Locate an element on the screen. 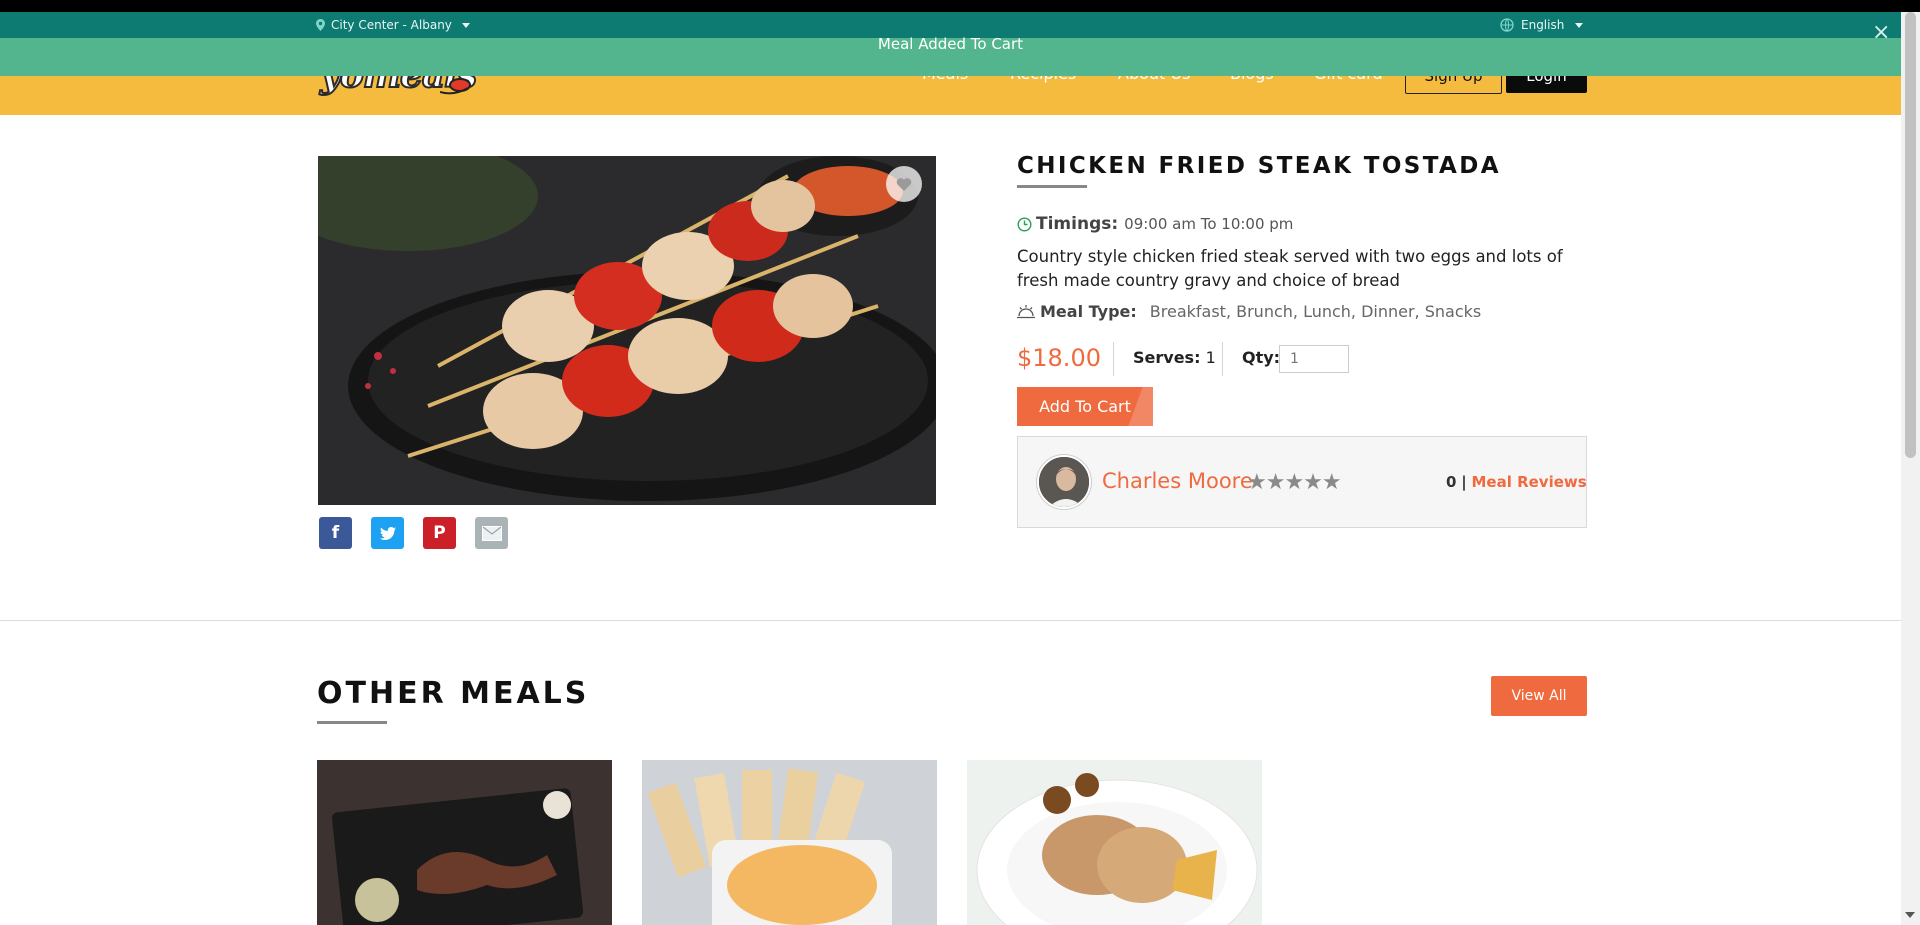  facebook-icon: f is located at coordinates (335, 533).